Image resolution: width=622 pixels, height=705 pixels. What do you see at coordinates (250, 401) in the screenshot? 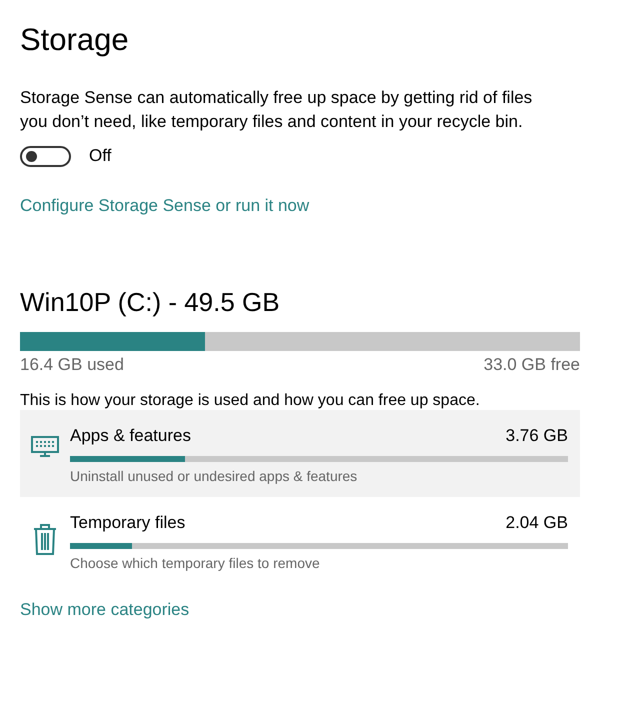
I see `usage-note: This is how your storage is used and how you can free up space.` at bounding box center [250, 401].